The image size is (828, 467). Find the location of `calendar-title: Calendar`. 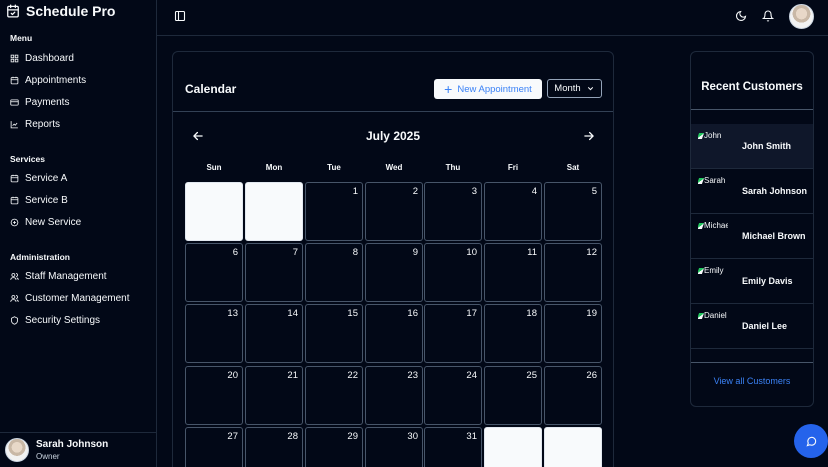

calendar-title: Calendar is located at coordinates (211, 89).